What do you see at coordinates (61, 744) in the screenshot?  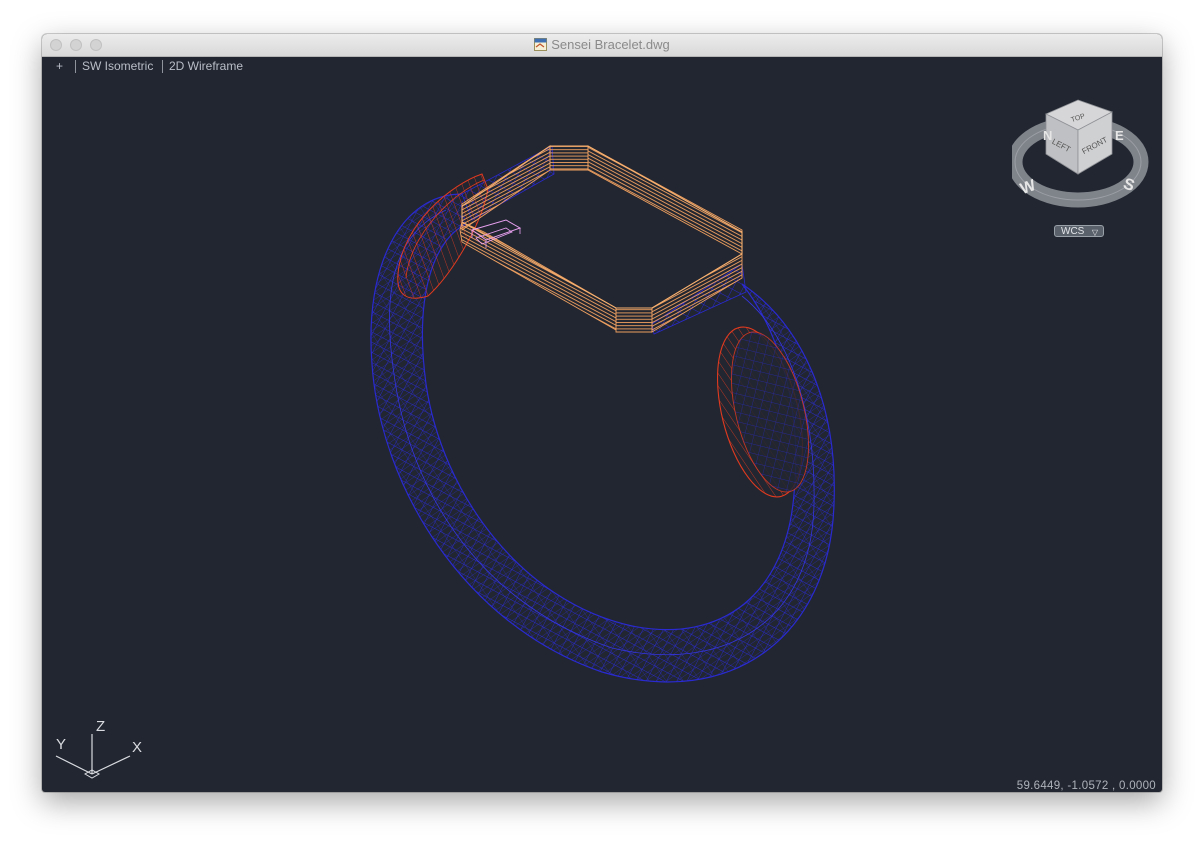 I see `axis-y-label: Y` at bounding box center [61, 744].